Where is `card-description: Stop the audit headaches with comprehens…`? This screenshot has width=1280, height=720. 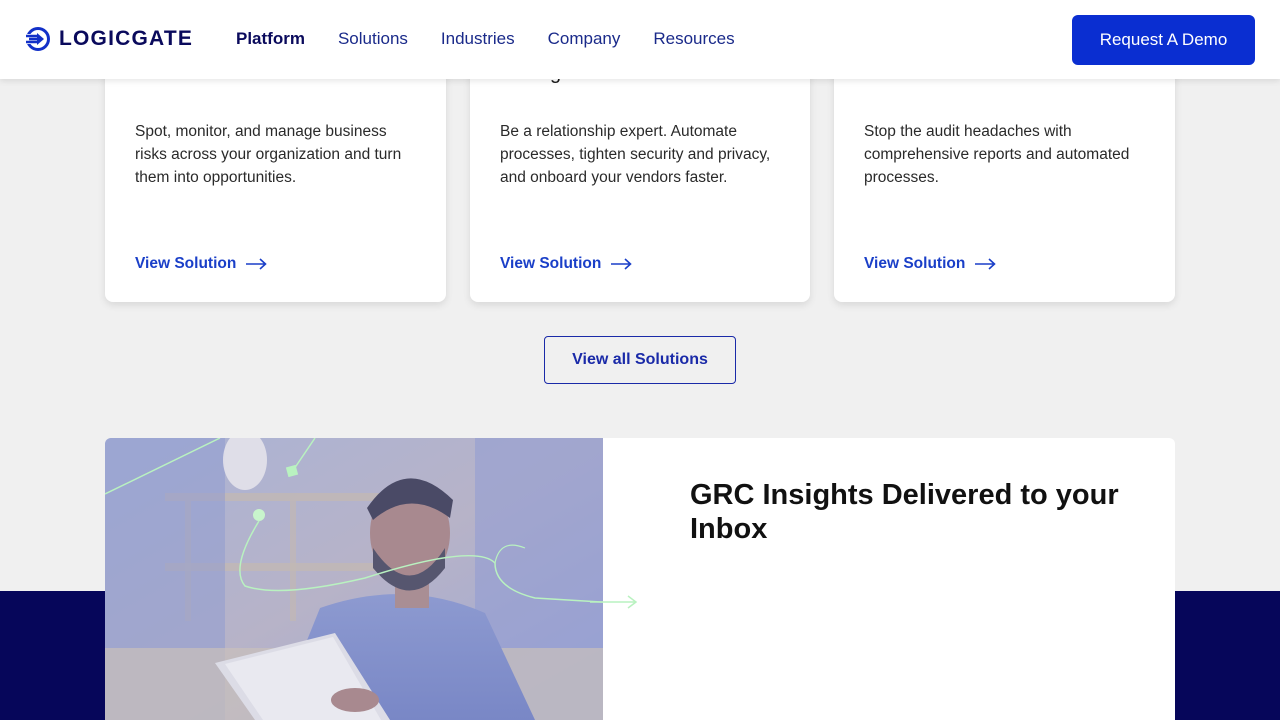 card-description: Stop the audit headaches with comprehens… is located at coordinates (997, 154).